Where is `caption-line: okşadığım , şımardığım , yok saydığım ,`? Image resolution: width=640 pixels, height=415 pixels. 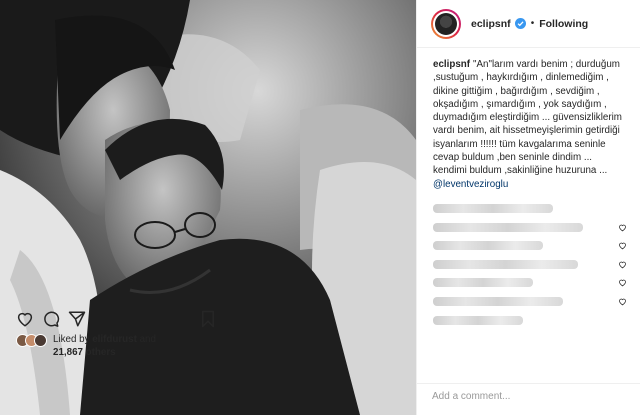
caption-line: okşadığım , şımardığım , yok saydığım , is located at coordinates (520, 104).